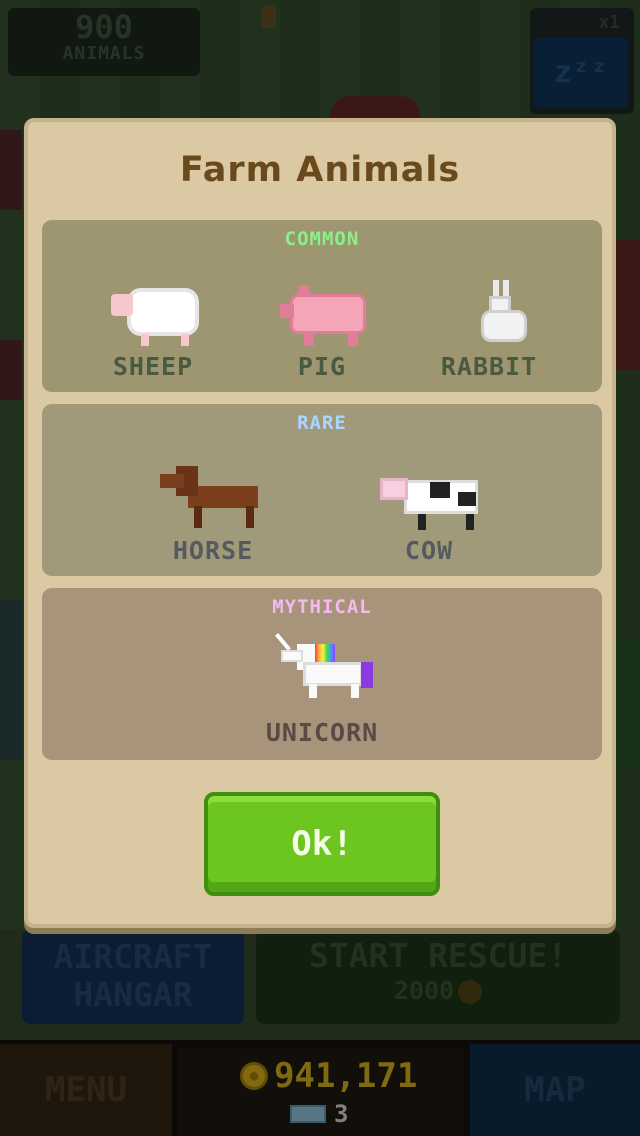 This screenshot has height=1136, width=640. What do you see at coordinates (153, 313) in the screenshot?
I see `sheep-icon` at bounding box center [153, 313].